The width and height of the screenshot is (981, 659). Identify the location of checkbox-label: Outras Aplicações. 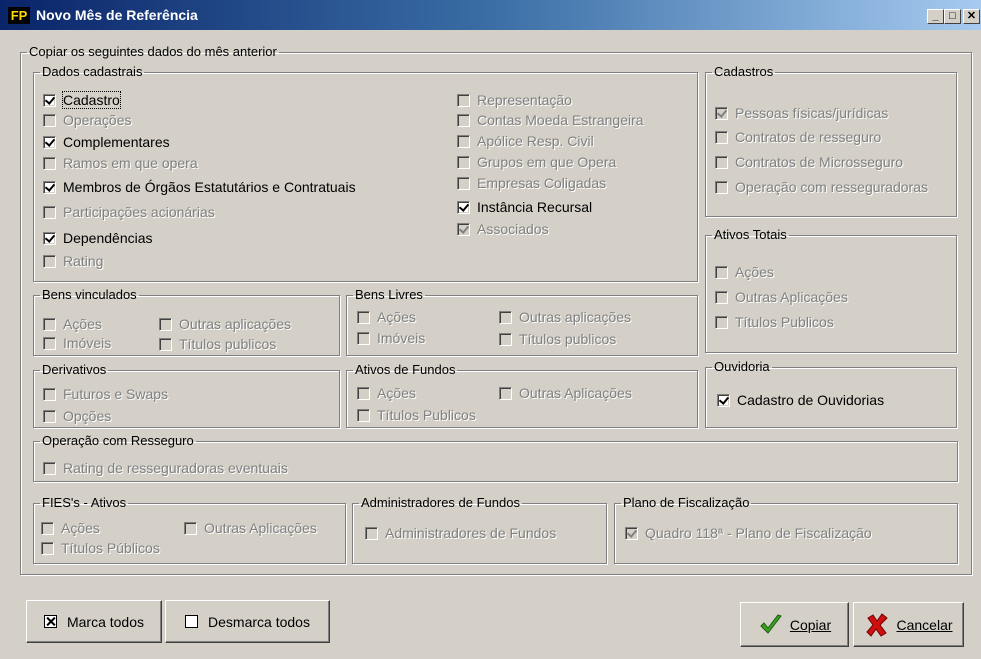
(791, 297).